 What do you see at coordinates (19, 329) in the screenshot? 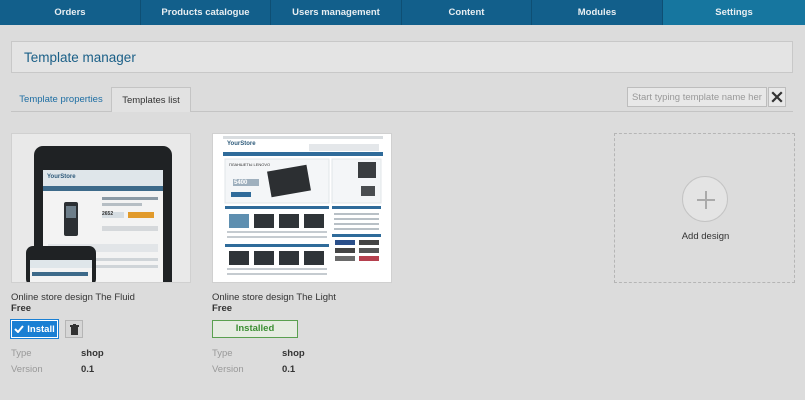
I see `check-icon` at bounding box center [19, 329].